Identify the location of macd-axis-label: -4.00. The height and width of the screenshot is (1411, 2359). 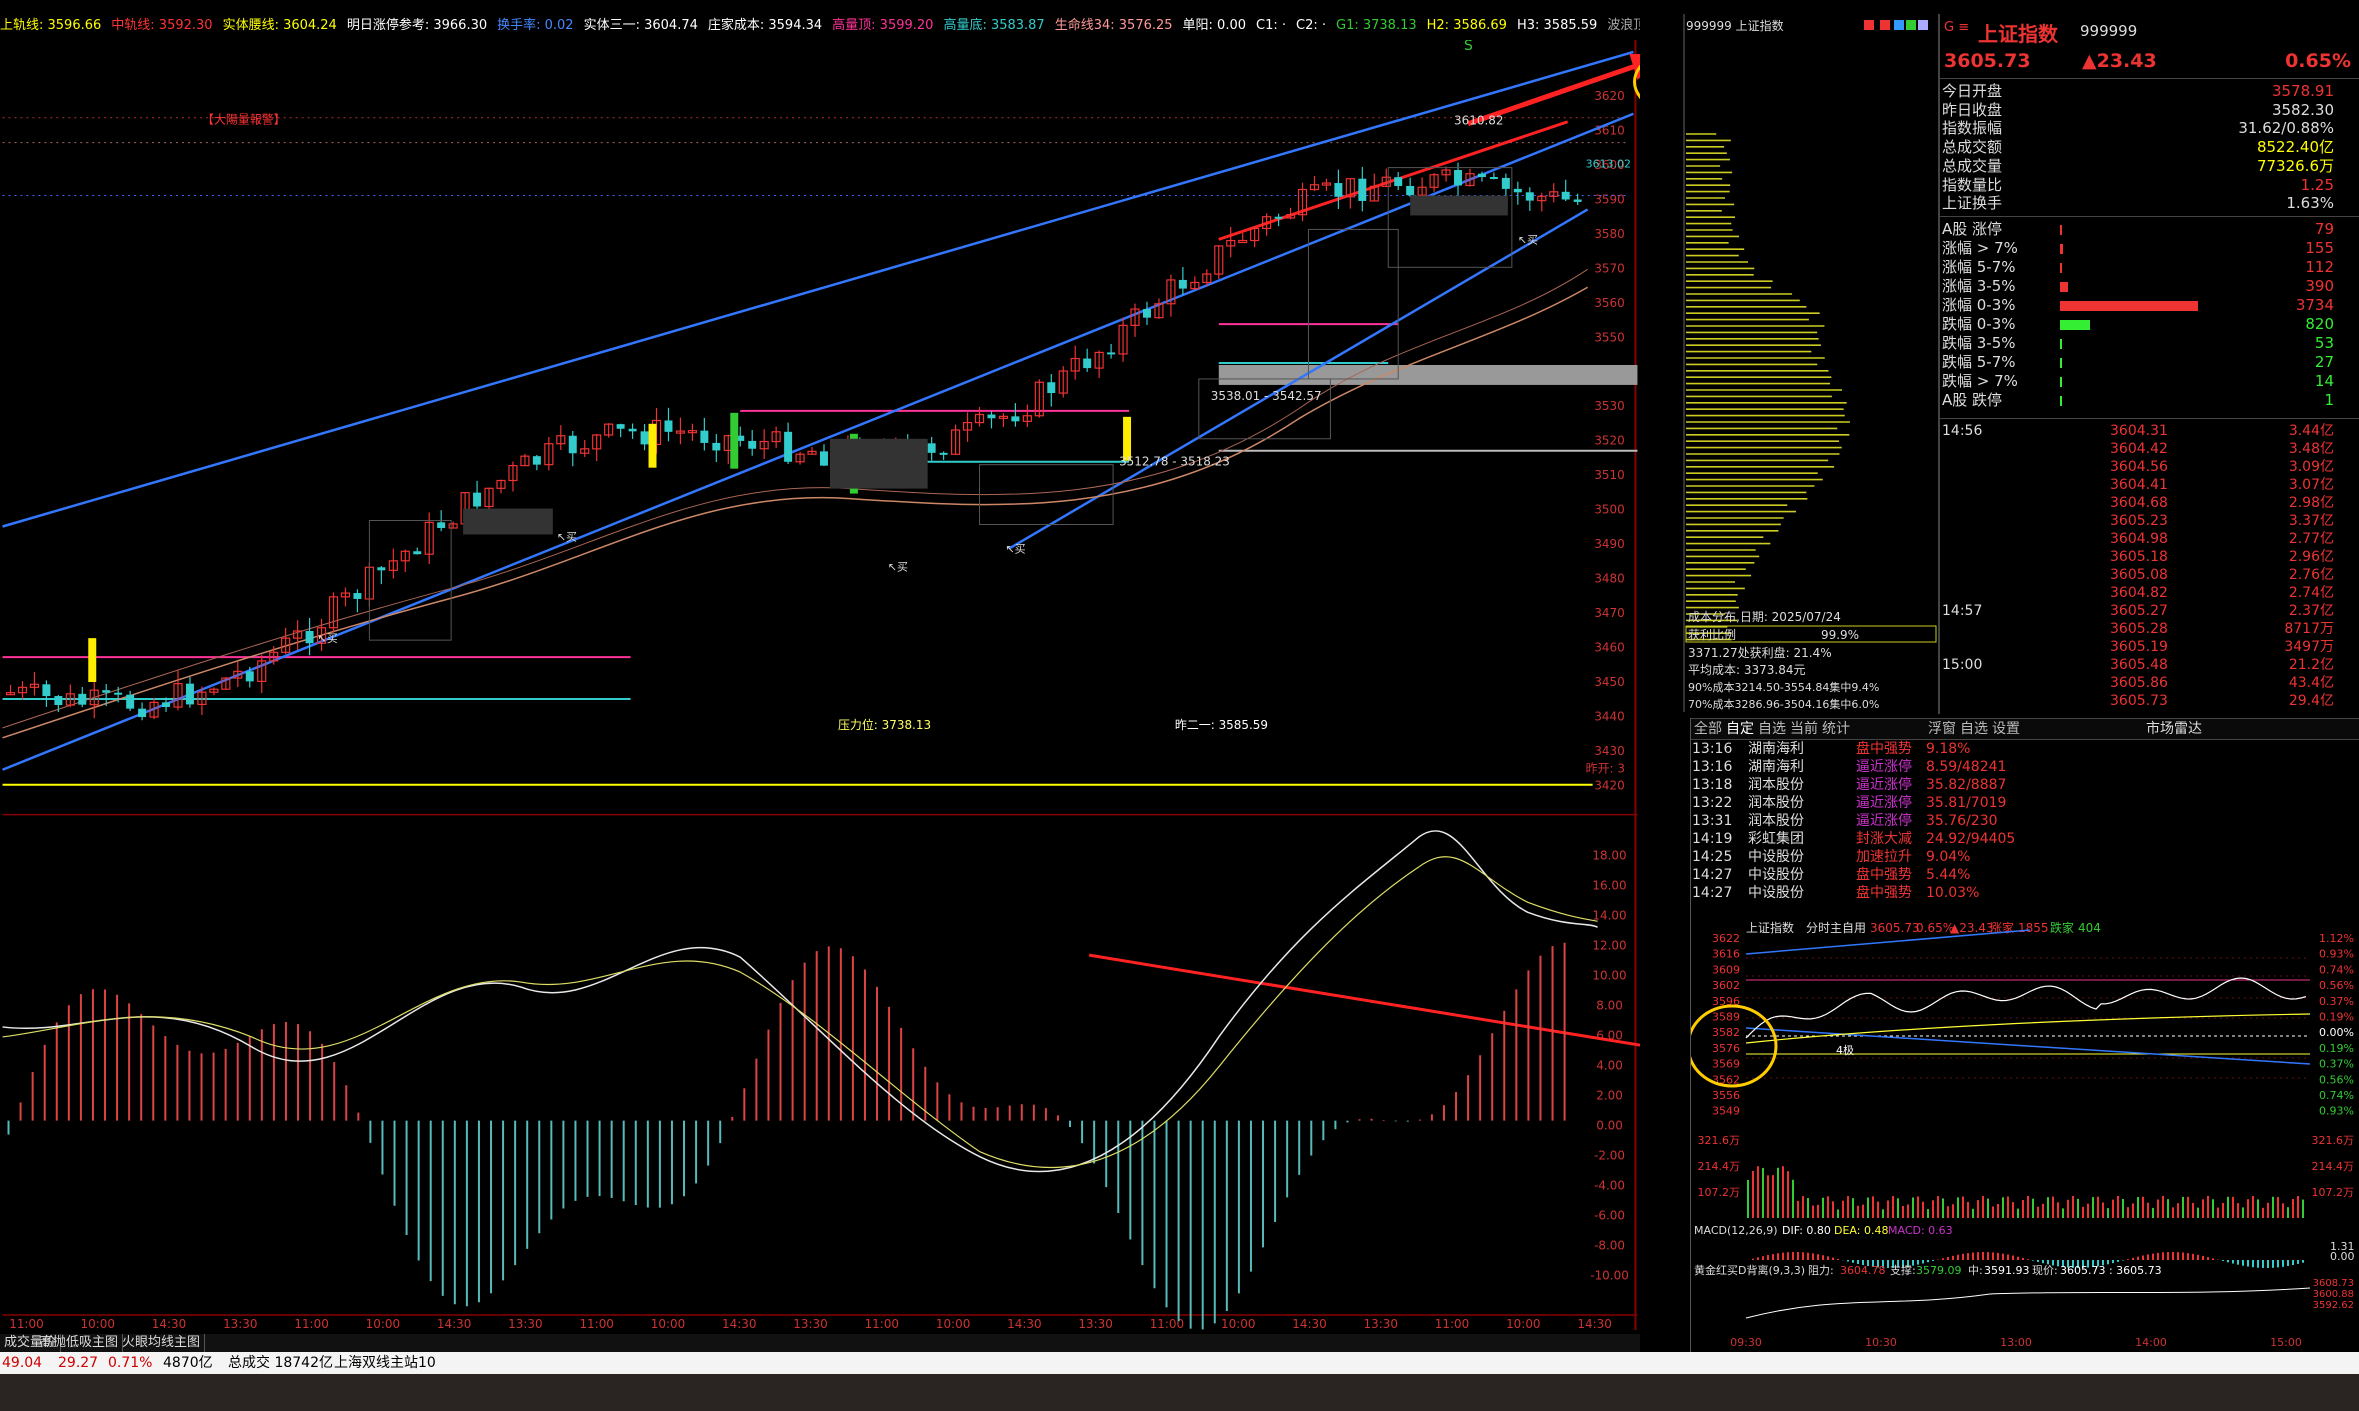
(1609, 1186).